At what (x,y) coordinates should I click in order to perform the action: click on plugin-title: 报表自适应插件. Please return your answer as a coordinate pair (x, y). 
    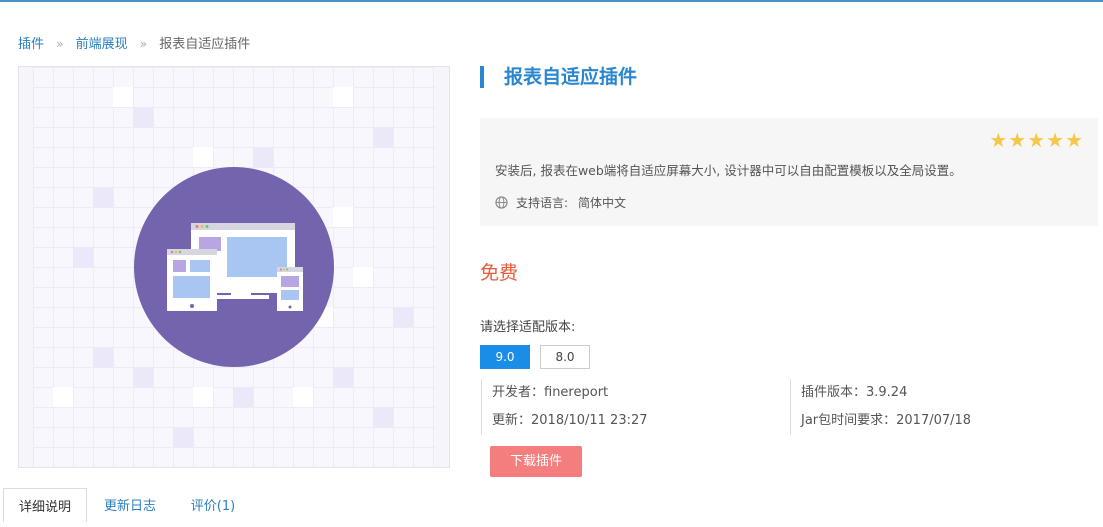
    Looking at the image, I should click on (571, 77).